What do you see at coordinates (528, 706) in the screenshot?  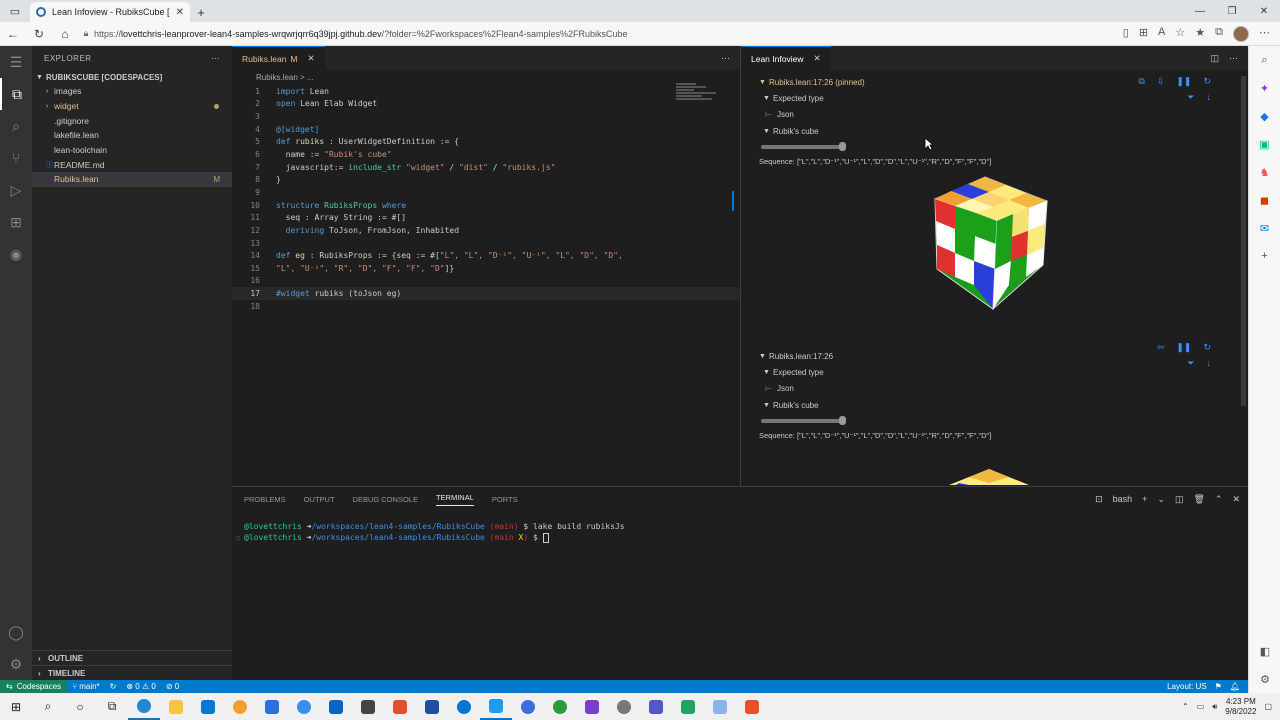 I see `app-circle-icon` at bounding box center [528, 706].